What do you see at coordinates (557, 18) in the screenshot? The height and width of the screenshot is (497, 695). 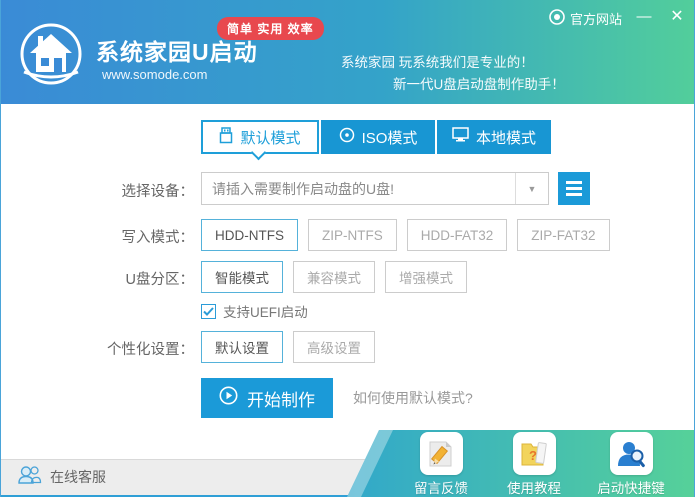 I see `globe-icon` at bounding box center [557, 18].